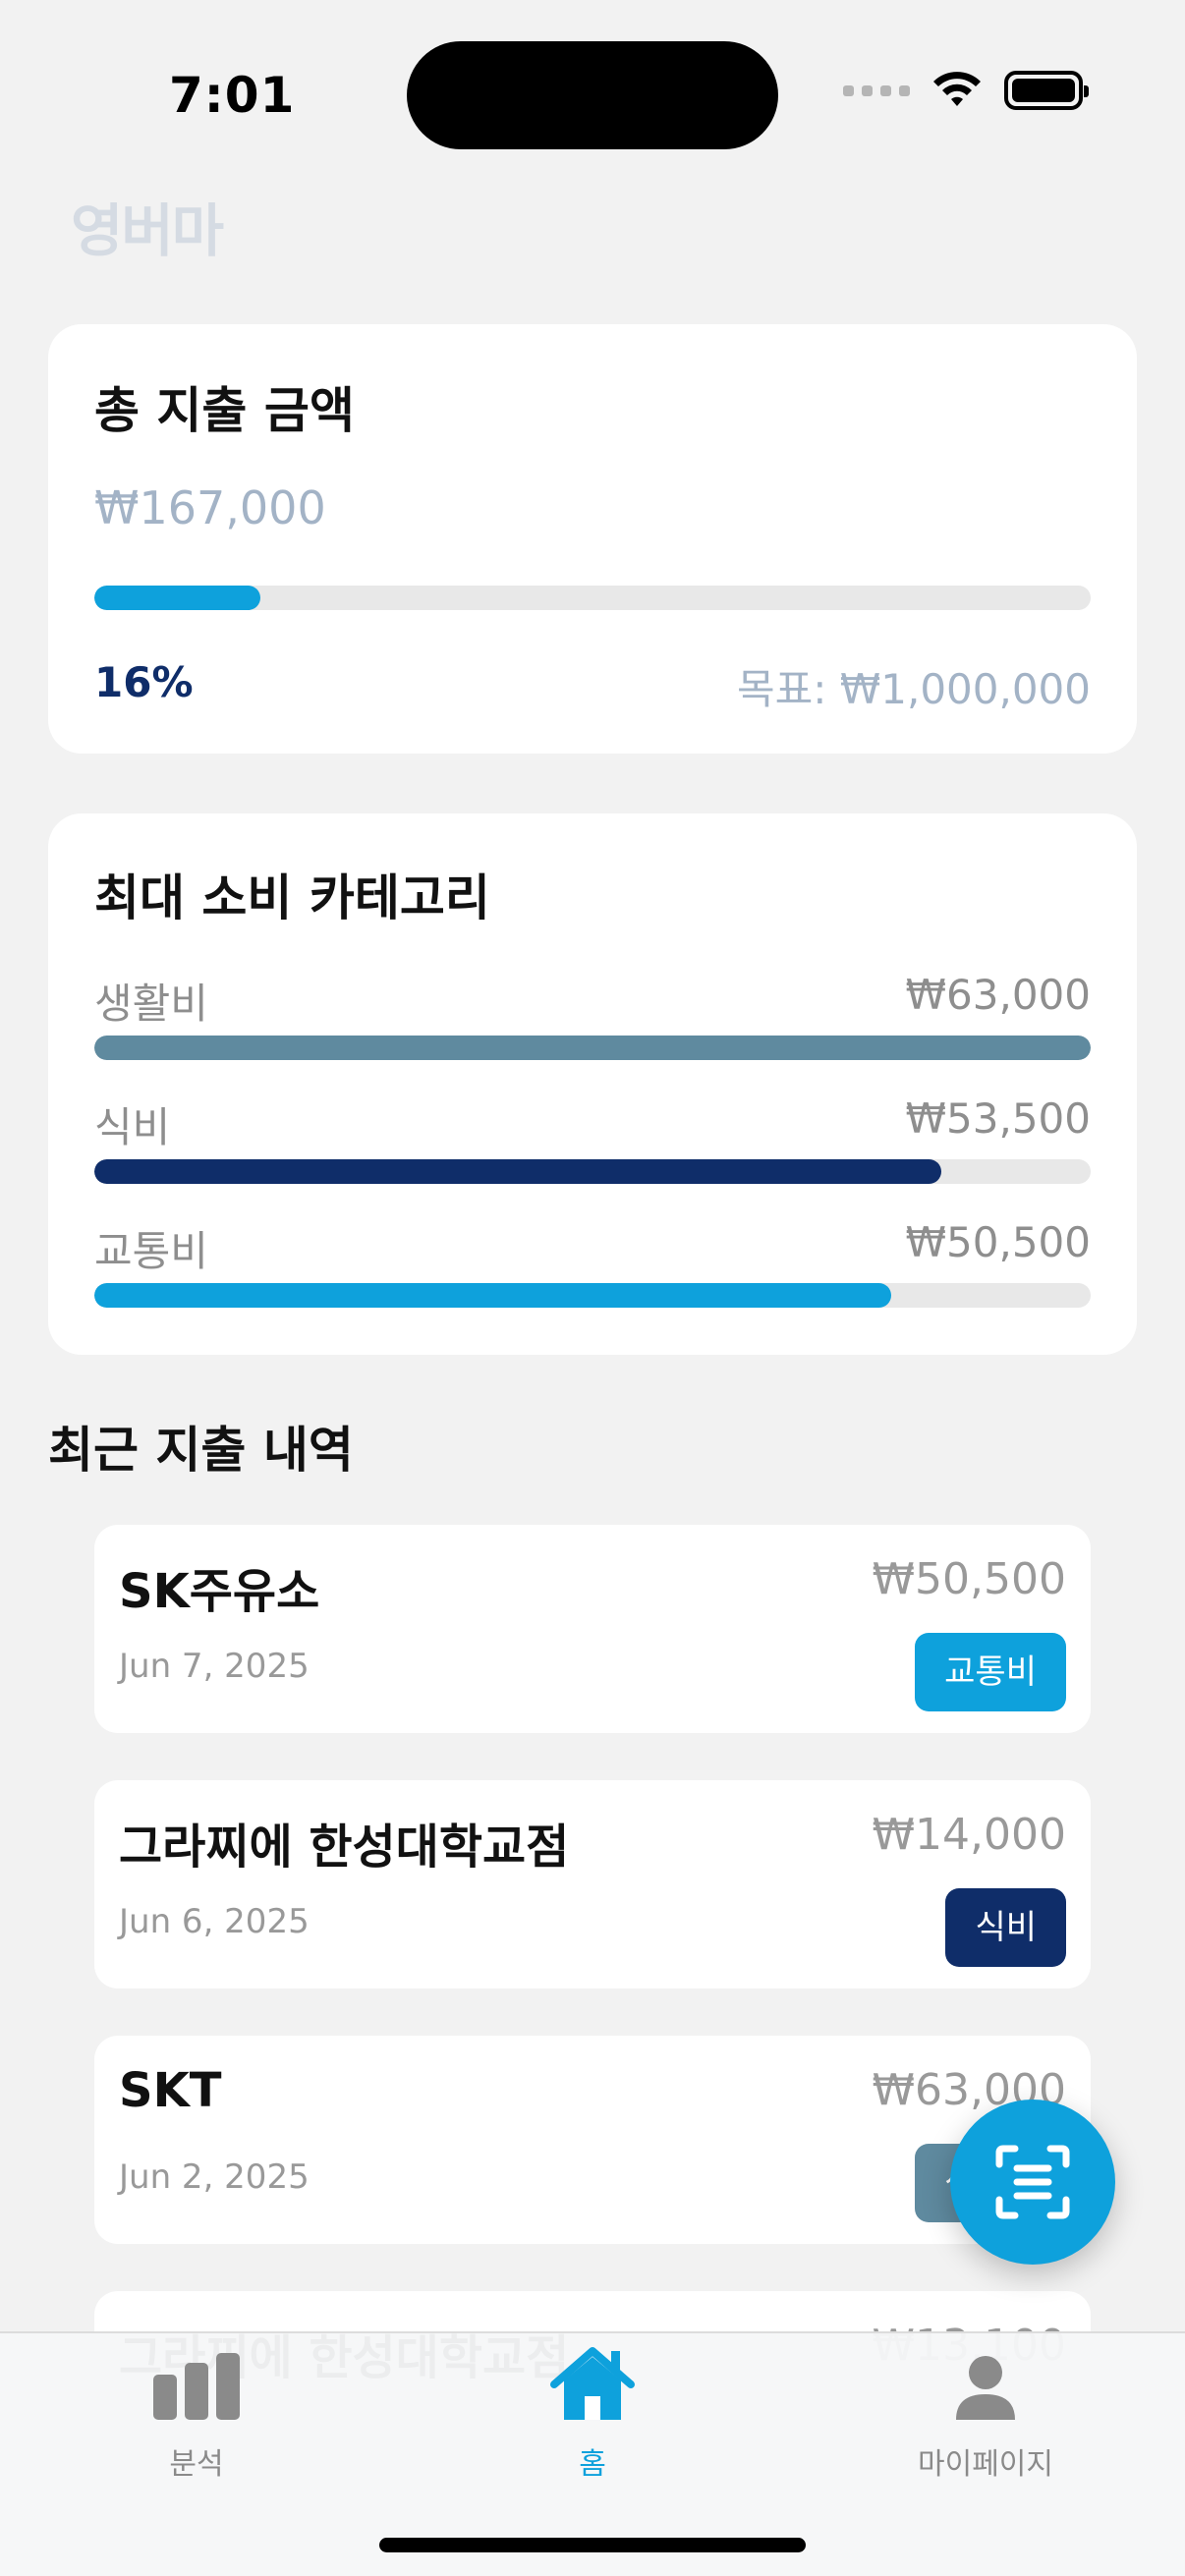 The image size is (1185, 2576). Describe the element at coordinates (592, 2464) in the screenshot. I see `tab-label: 홈` at that location.